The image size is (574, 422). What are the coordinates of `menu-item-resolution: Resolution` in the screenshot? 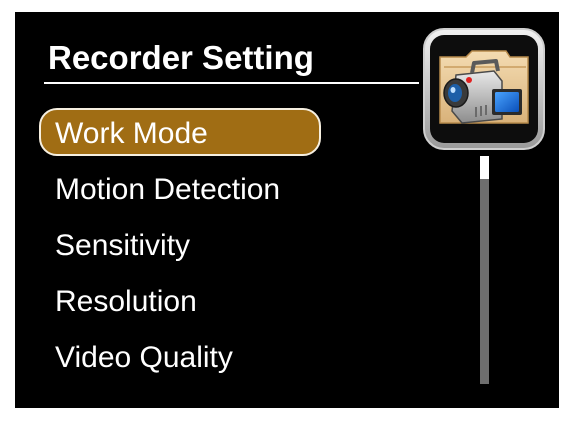 It's located at (180, 300).